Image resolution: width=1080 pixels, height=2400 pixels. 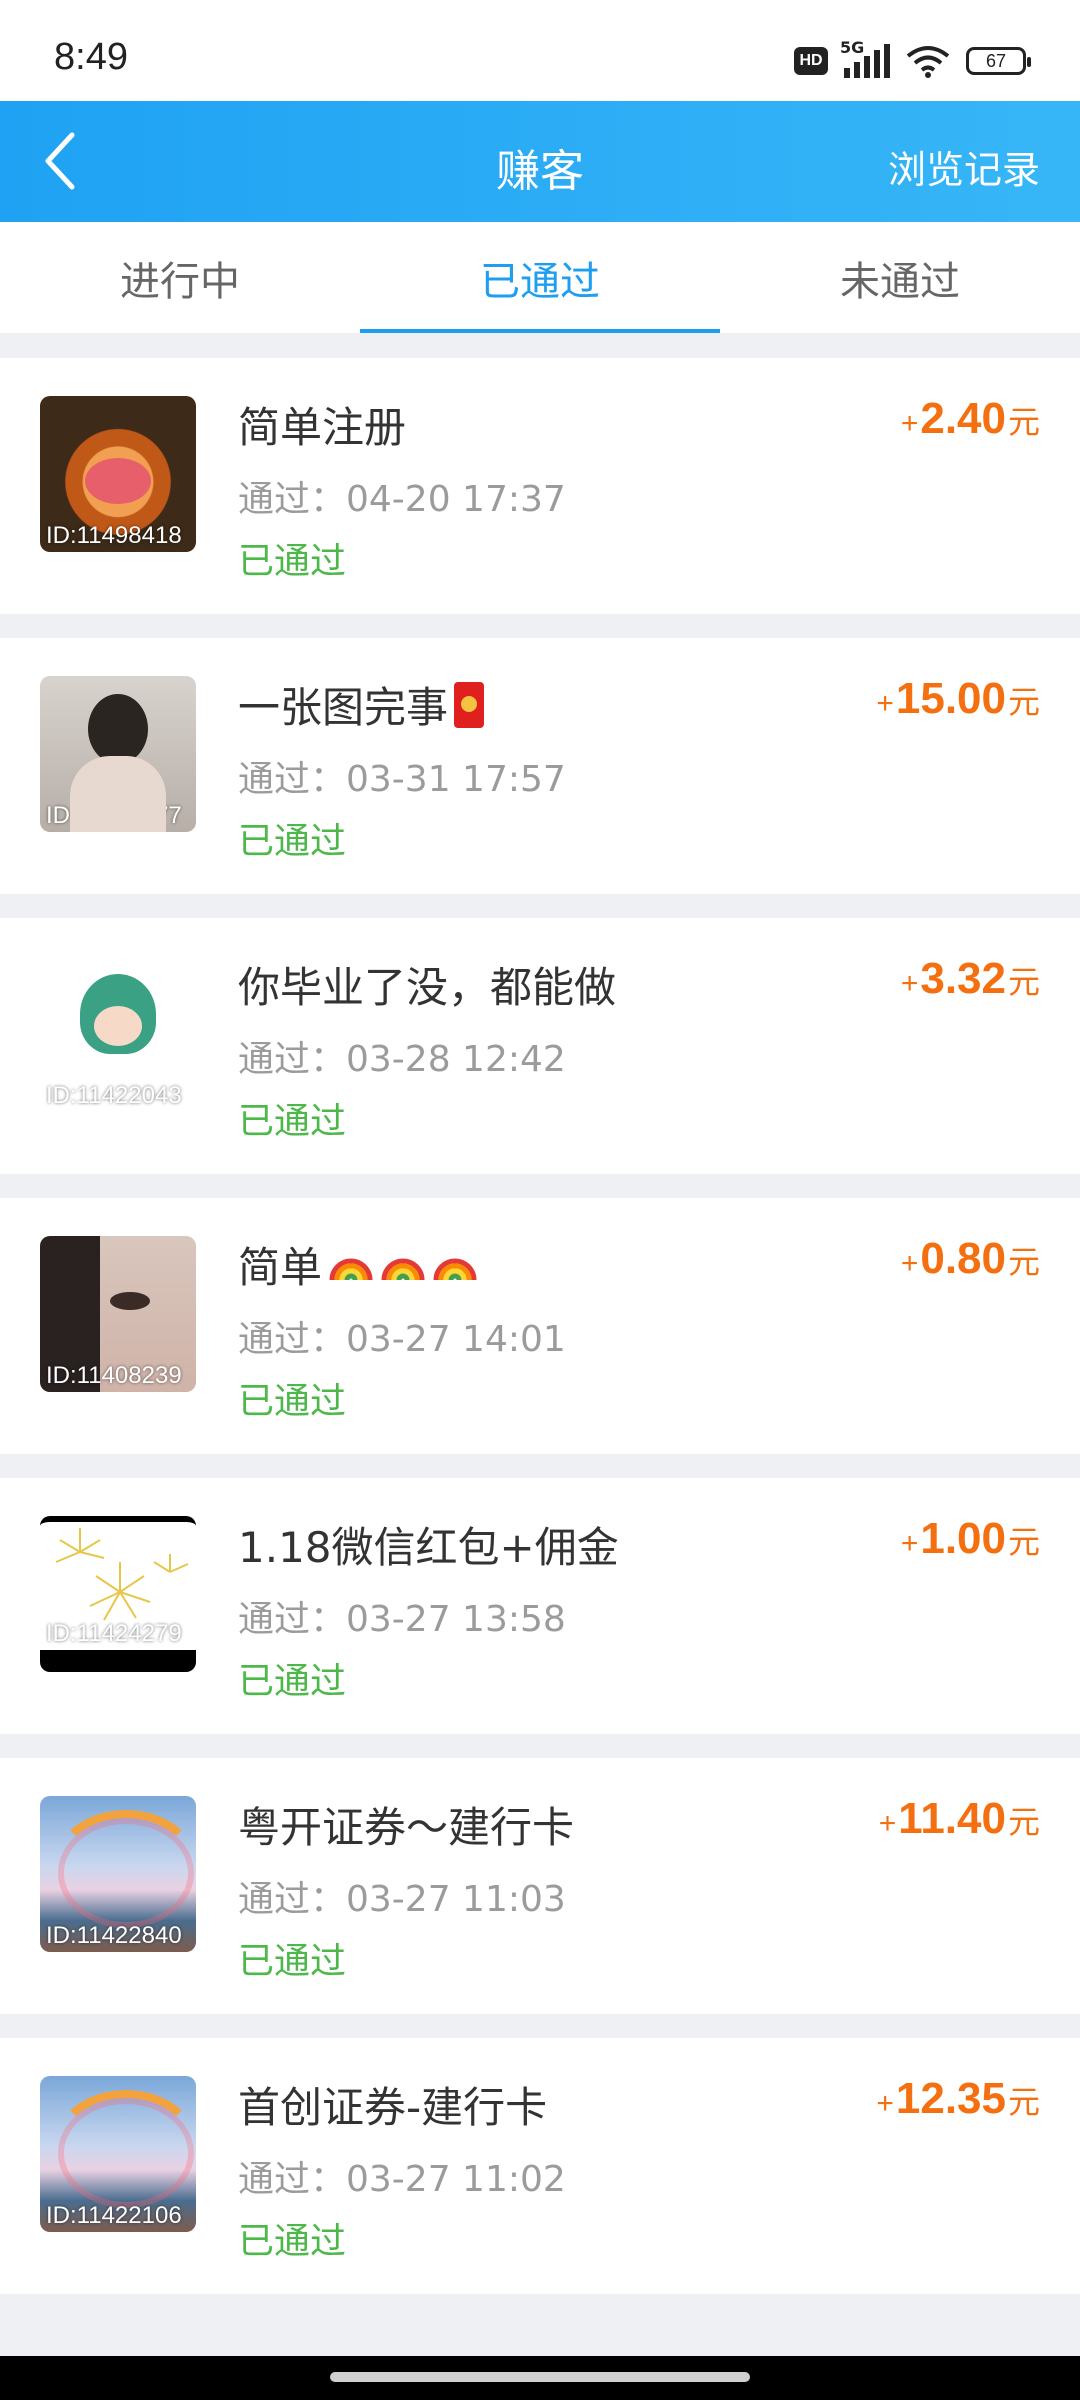 What do you see at coordinates (958, 2098) in the screenshot?
I see `task-reward: +12.35 元` at bounding box center [958, 2098].